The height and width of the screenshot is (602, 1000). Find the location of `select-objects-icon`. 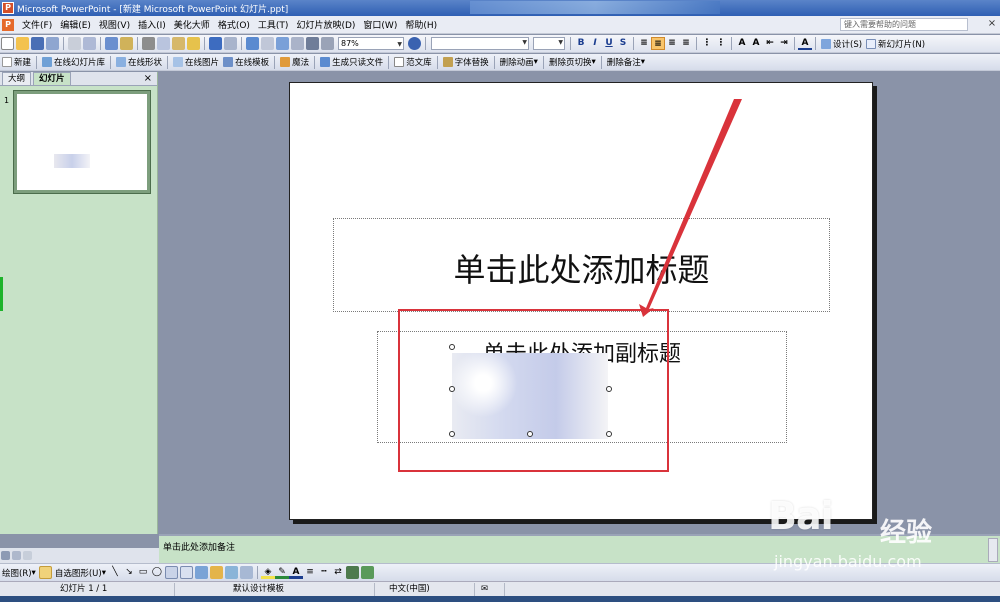

select-objects-icon is located at coordinates (45, 572).